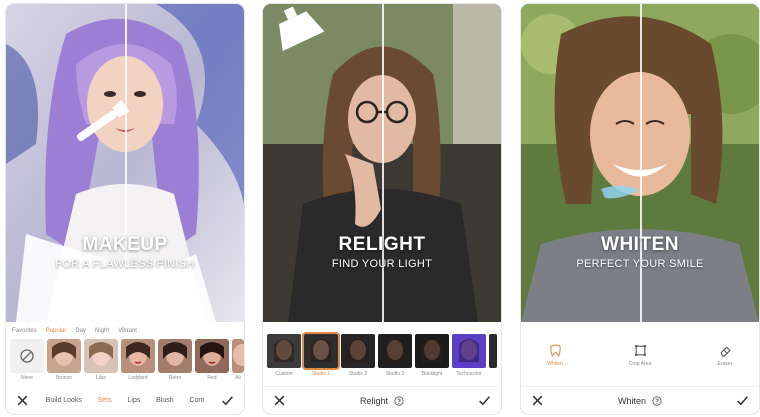 This screenshot has width=760, height=417. I want to click on category-tab: Popular, so click(56, 331).